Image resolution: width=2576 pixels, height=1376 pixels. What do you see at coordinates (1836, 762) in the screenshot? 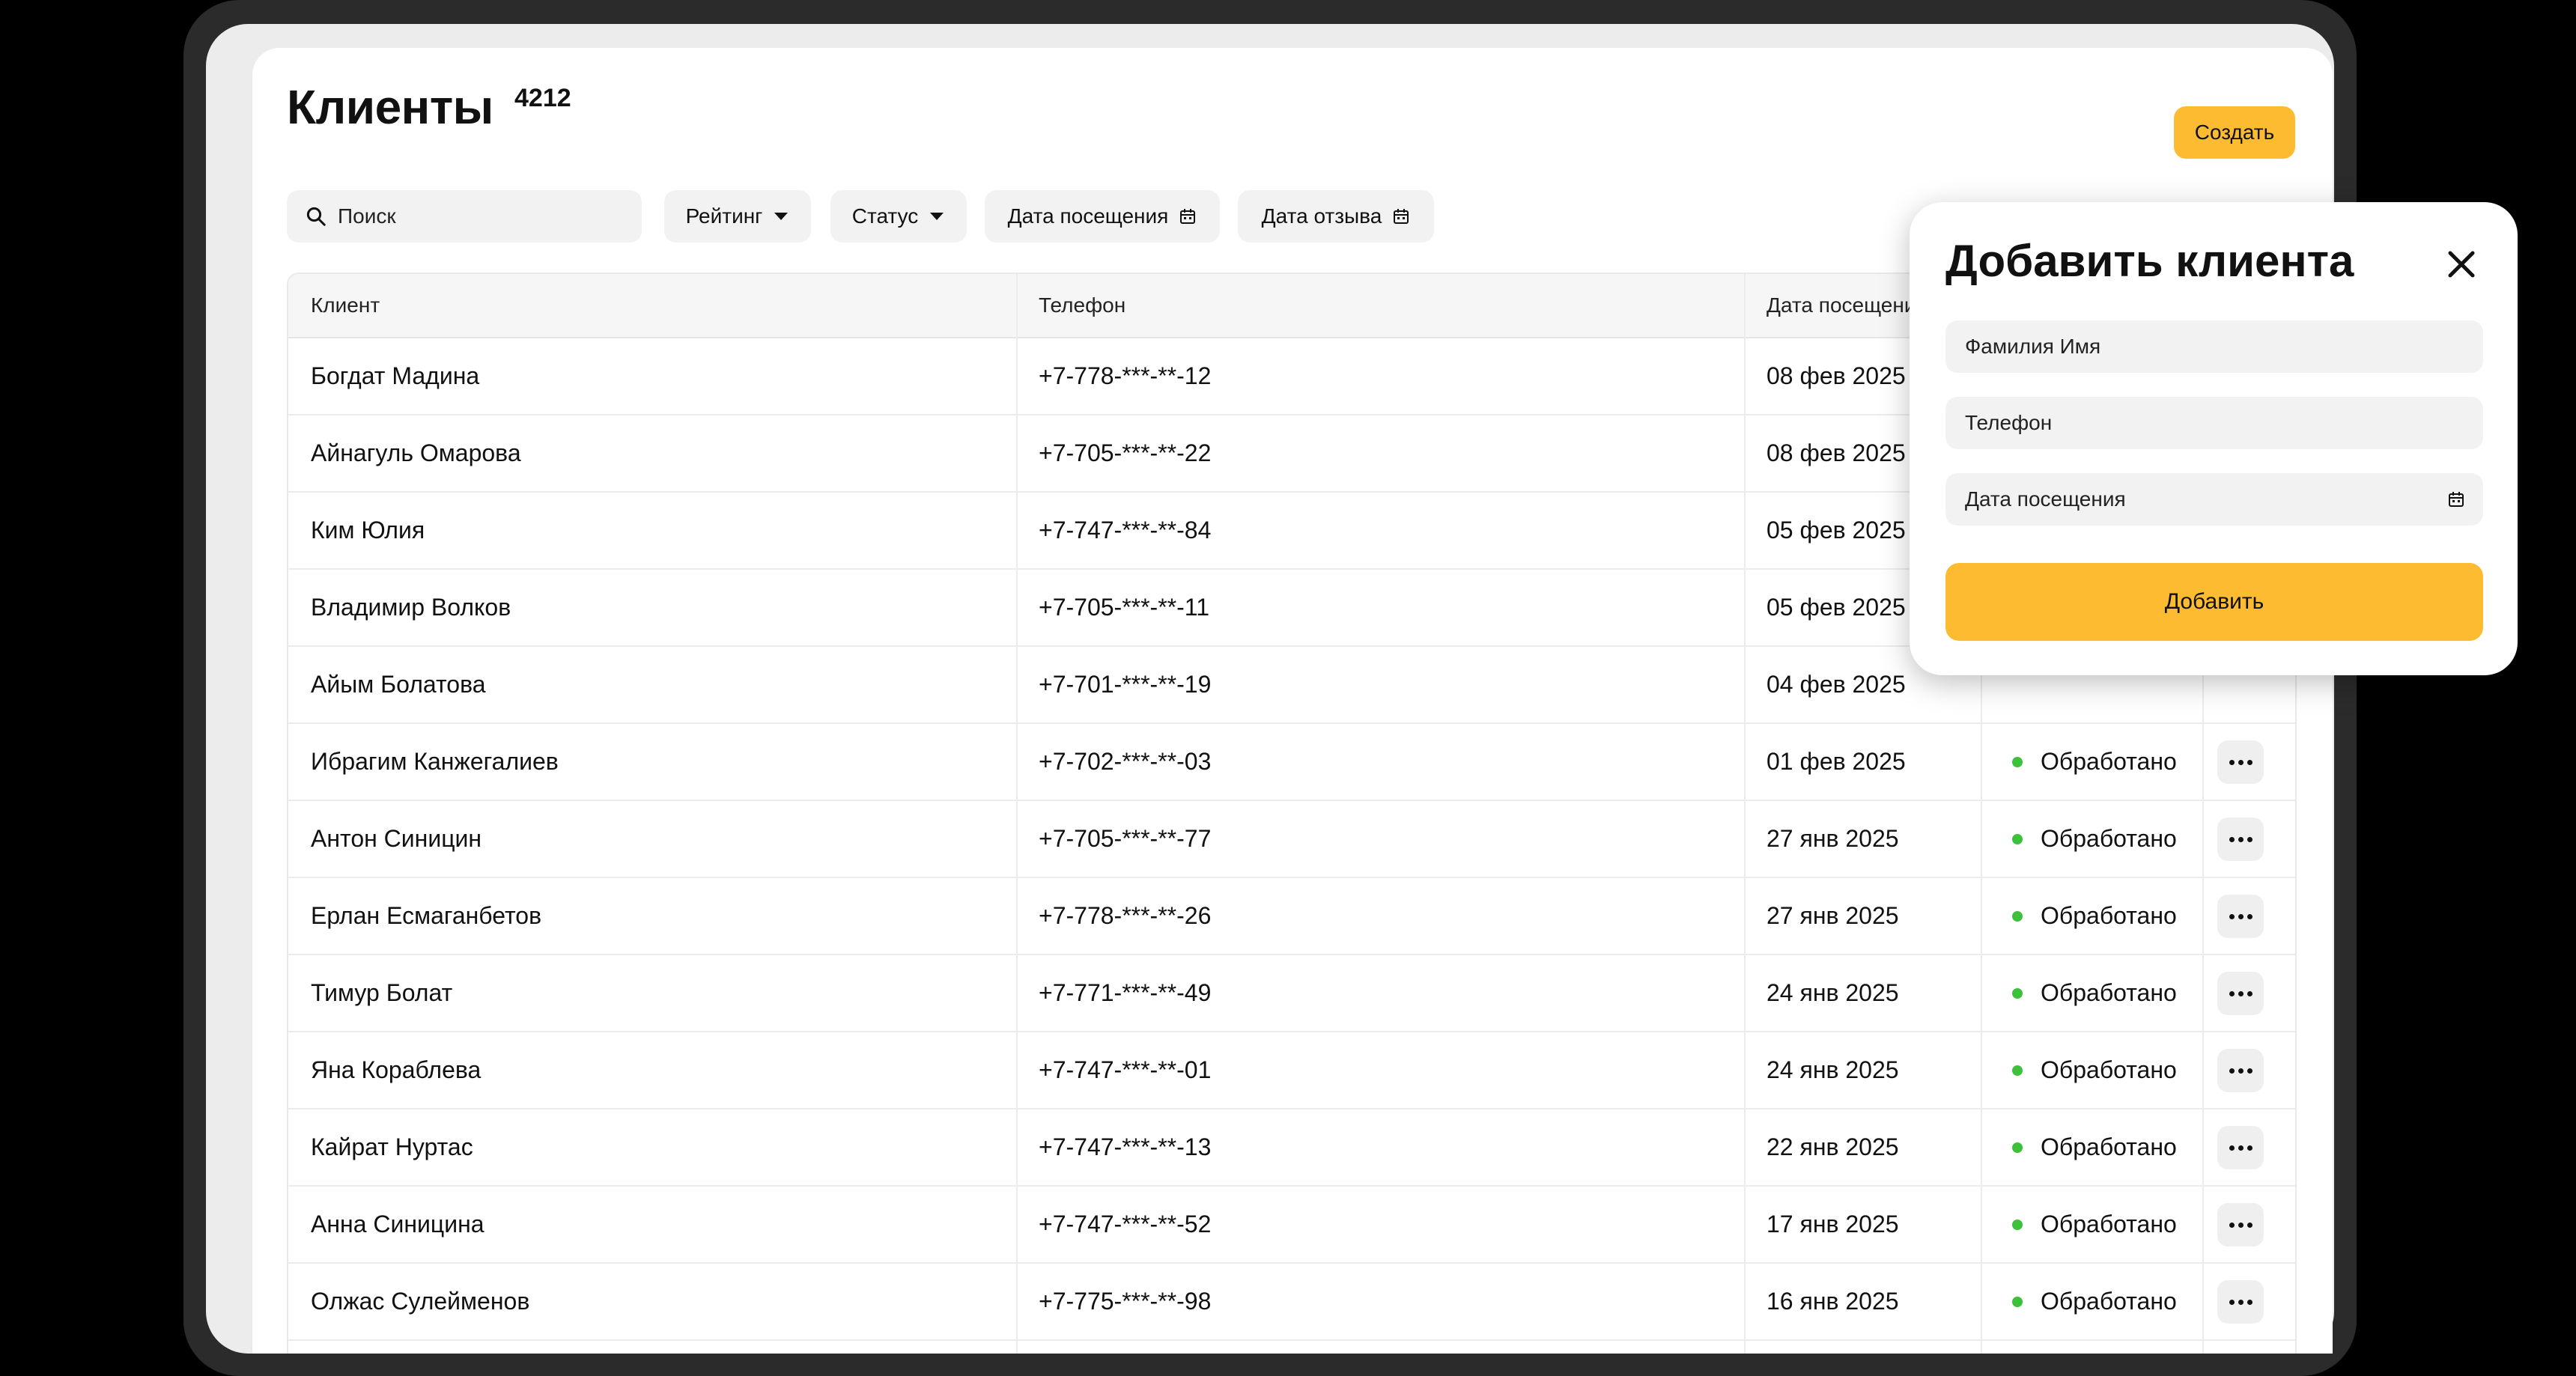
I see `visit-date: 01 фев 2025` at bounding box center [1836, 762].